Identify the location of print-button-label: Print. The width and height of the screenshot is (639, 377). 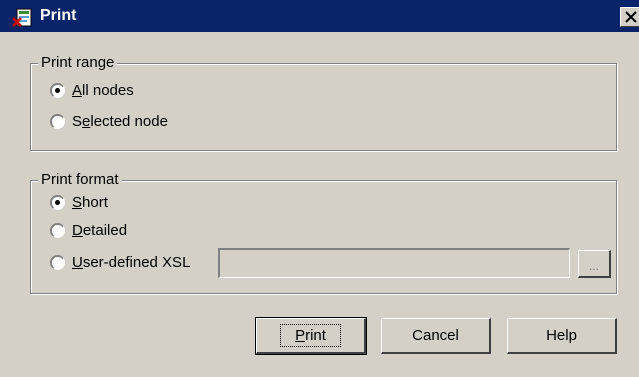
(310, 335).